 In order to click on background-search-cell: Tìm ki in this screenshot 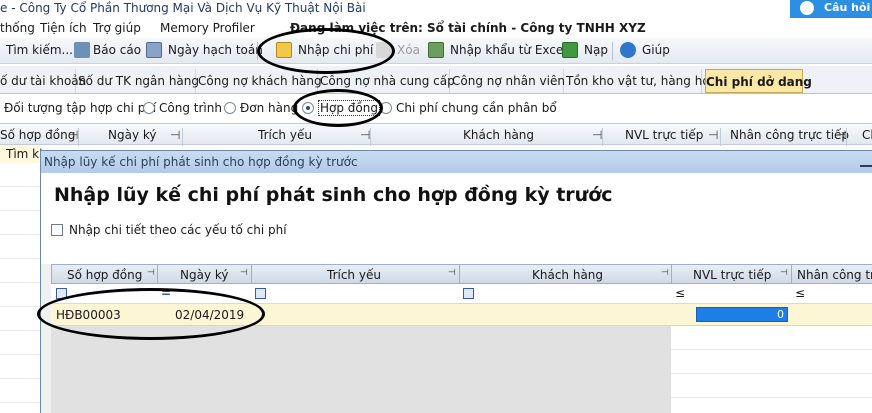, I will do `click(21, 154)`.